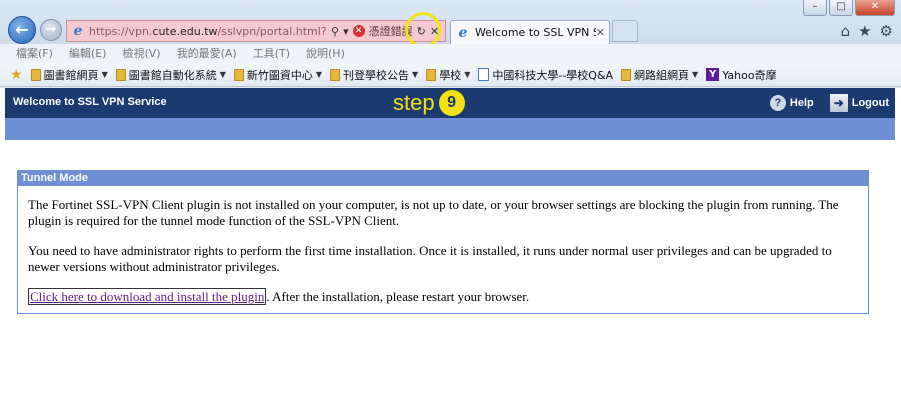 This screenshot has width=901, height=393. What do you see at coordinates (78, 31) in the screenshot?
I see `ie-page-icon: e` at bounding box center [78, 31].